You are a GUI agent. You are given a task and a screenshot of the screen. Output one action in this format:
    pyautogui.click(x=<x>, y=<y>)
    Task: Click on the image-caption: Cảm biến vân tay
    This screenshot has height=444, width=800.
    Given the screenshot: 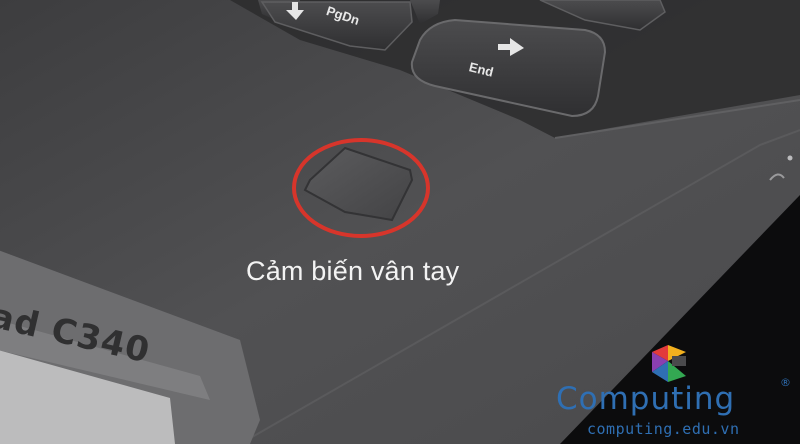 What is the action you would take?
    pyautogui.click(x=353, y=271)
    